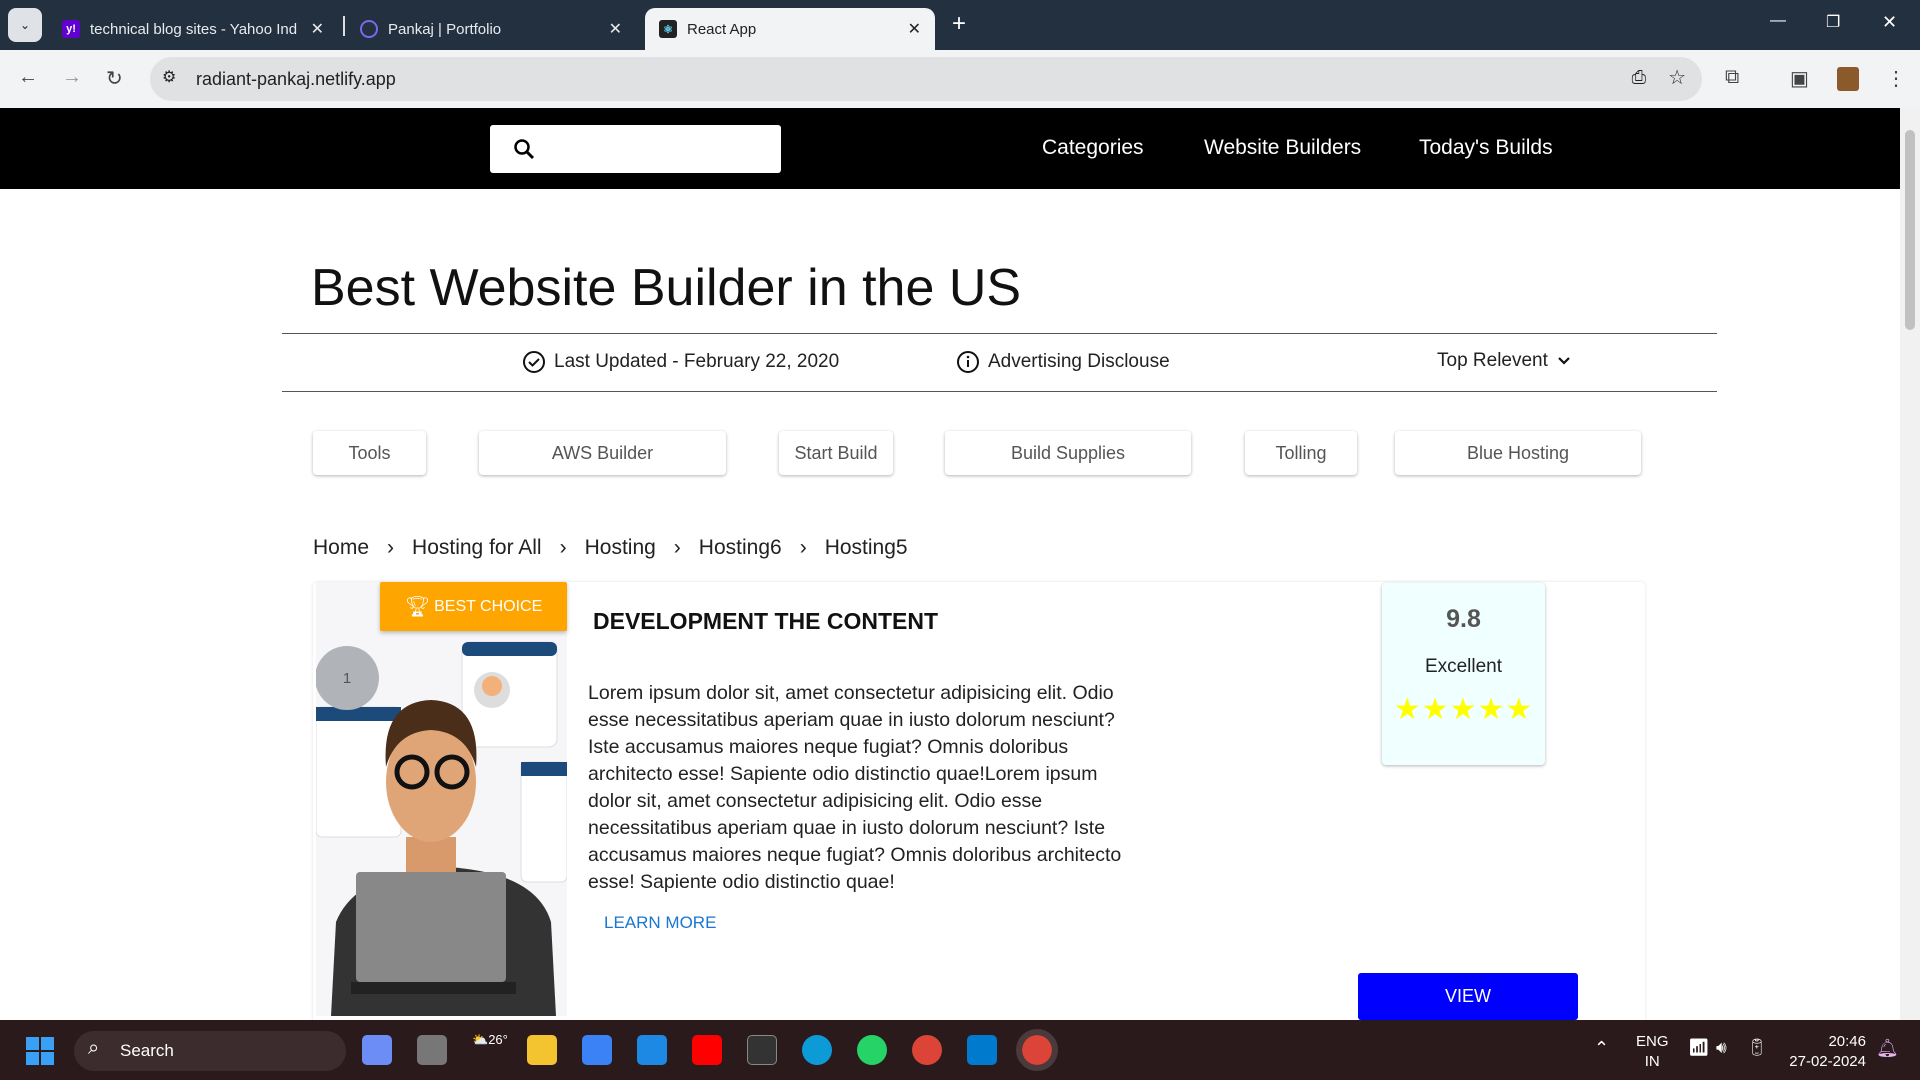  Describe the element at coordinates (1468, 996) in the screenshot. I see `view-button: VIEW` at that location.